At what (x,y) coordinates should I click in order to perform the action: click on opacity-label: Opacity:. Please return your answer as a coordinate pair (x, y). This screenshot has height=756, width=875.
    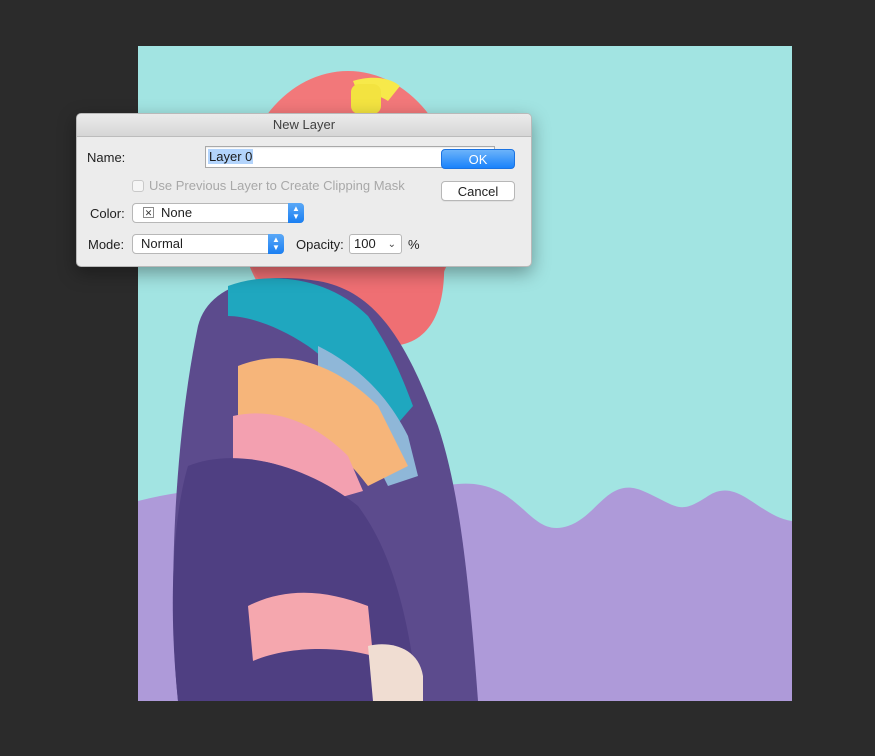
    Looking at the image, I should click on (320, 244).